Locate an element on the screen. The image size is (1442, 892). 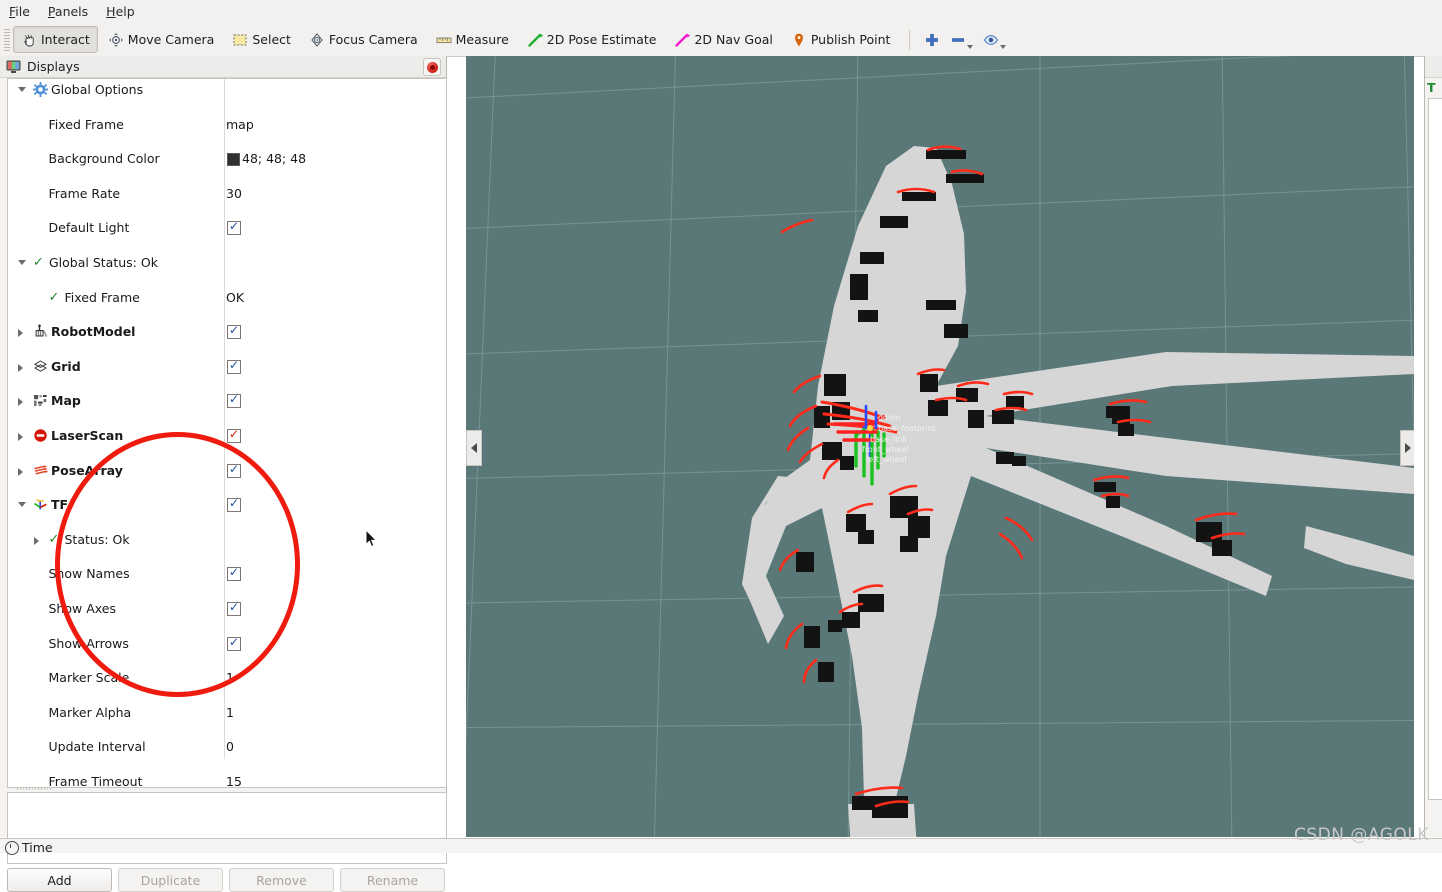
tree-row-fixed-frame: Fixed Frame map is located at coordinates (227, 124).